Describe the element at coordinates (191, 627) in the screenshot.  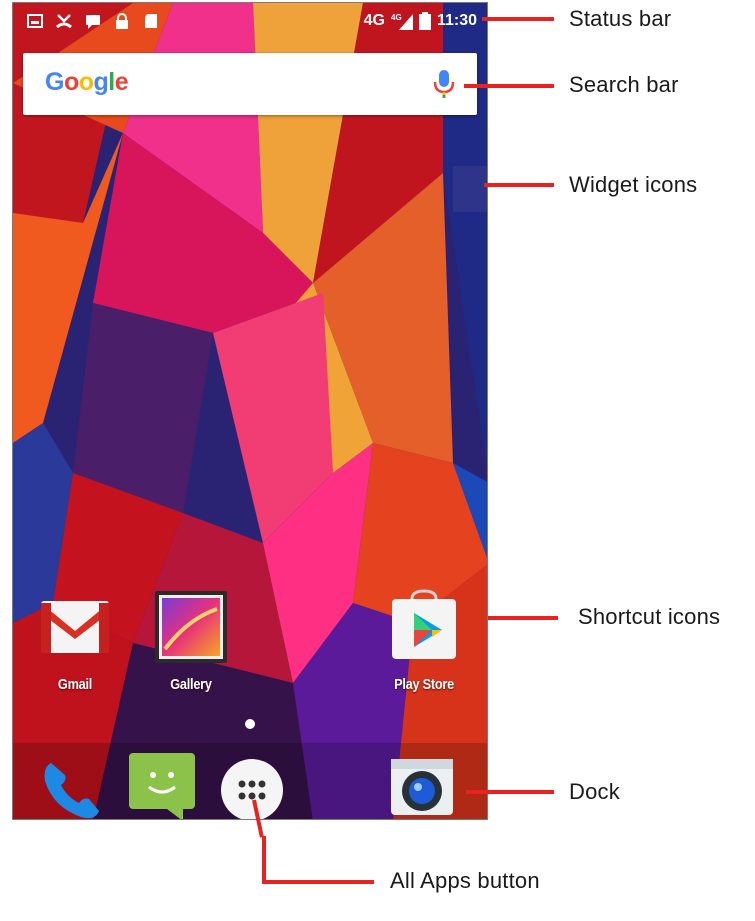
I see `gallery-icon` at that location.